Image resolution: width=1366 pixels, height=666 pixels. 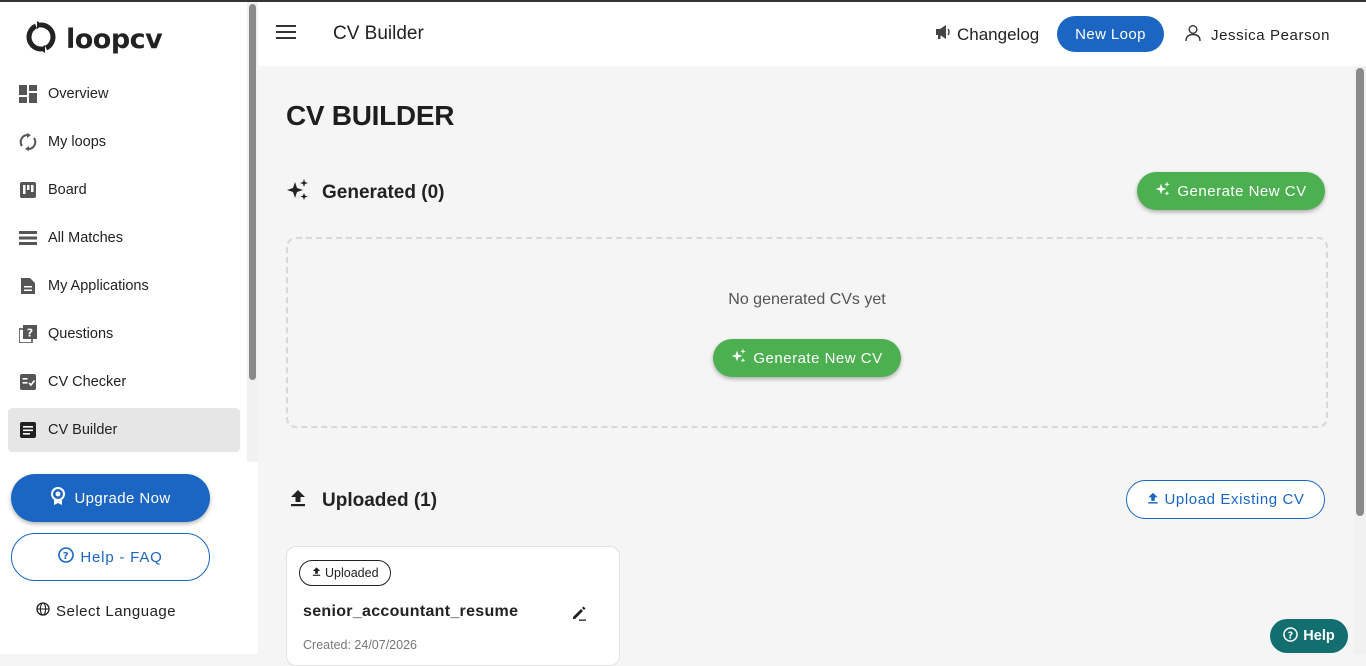 I want to click on changelog-label: Changelog, so click(x=998, y=34).